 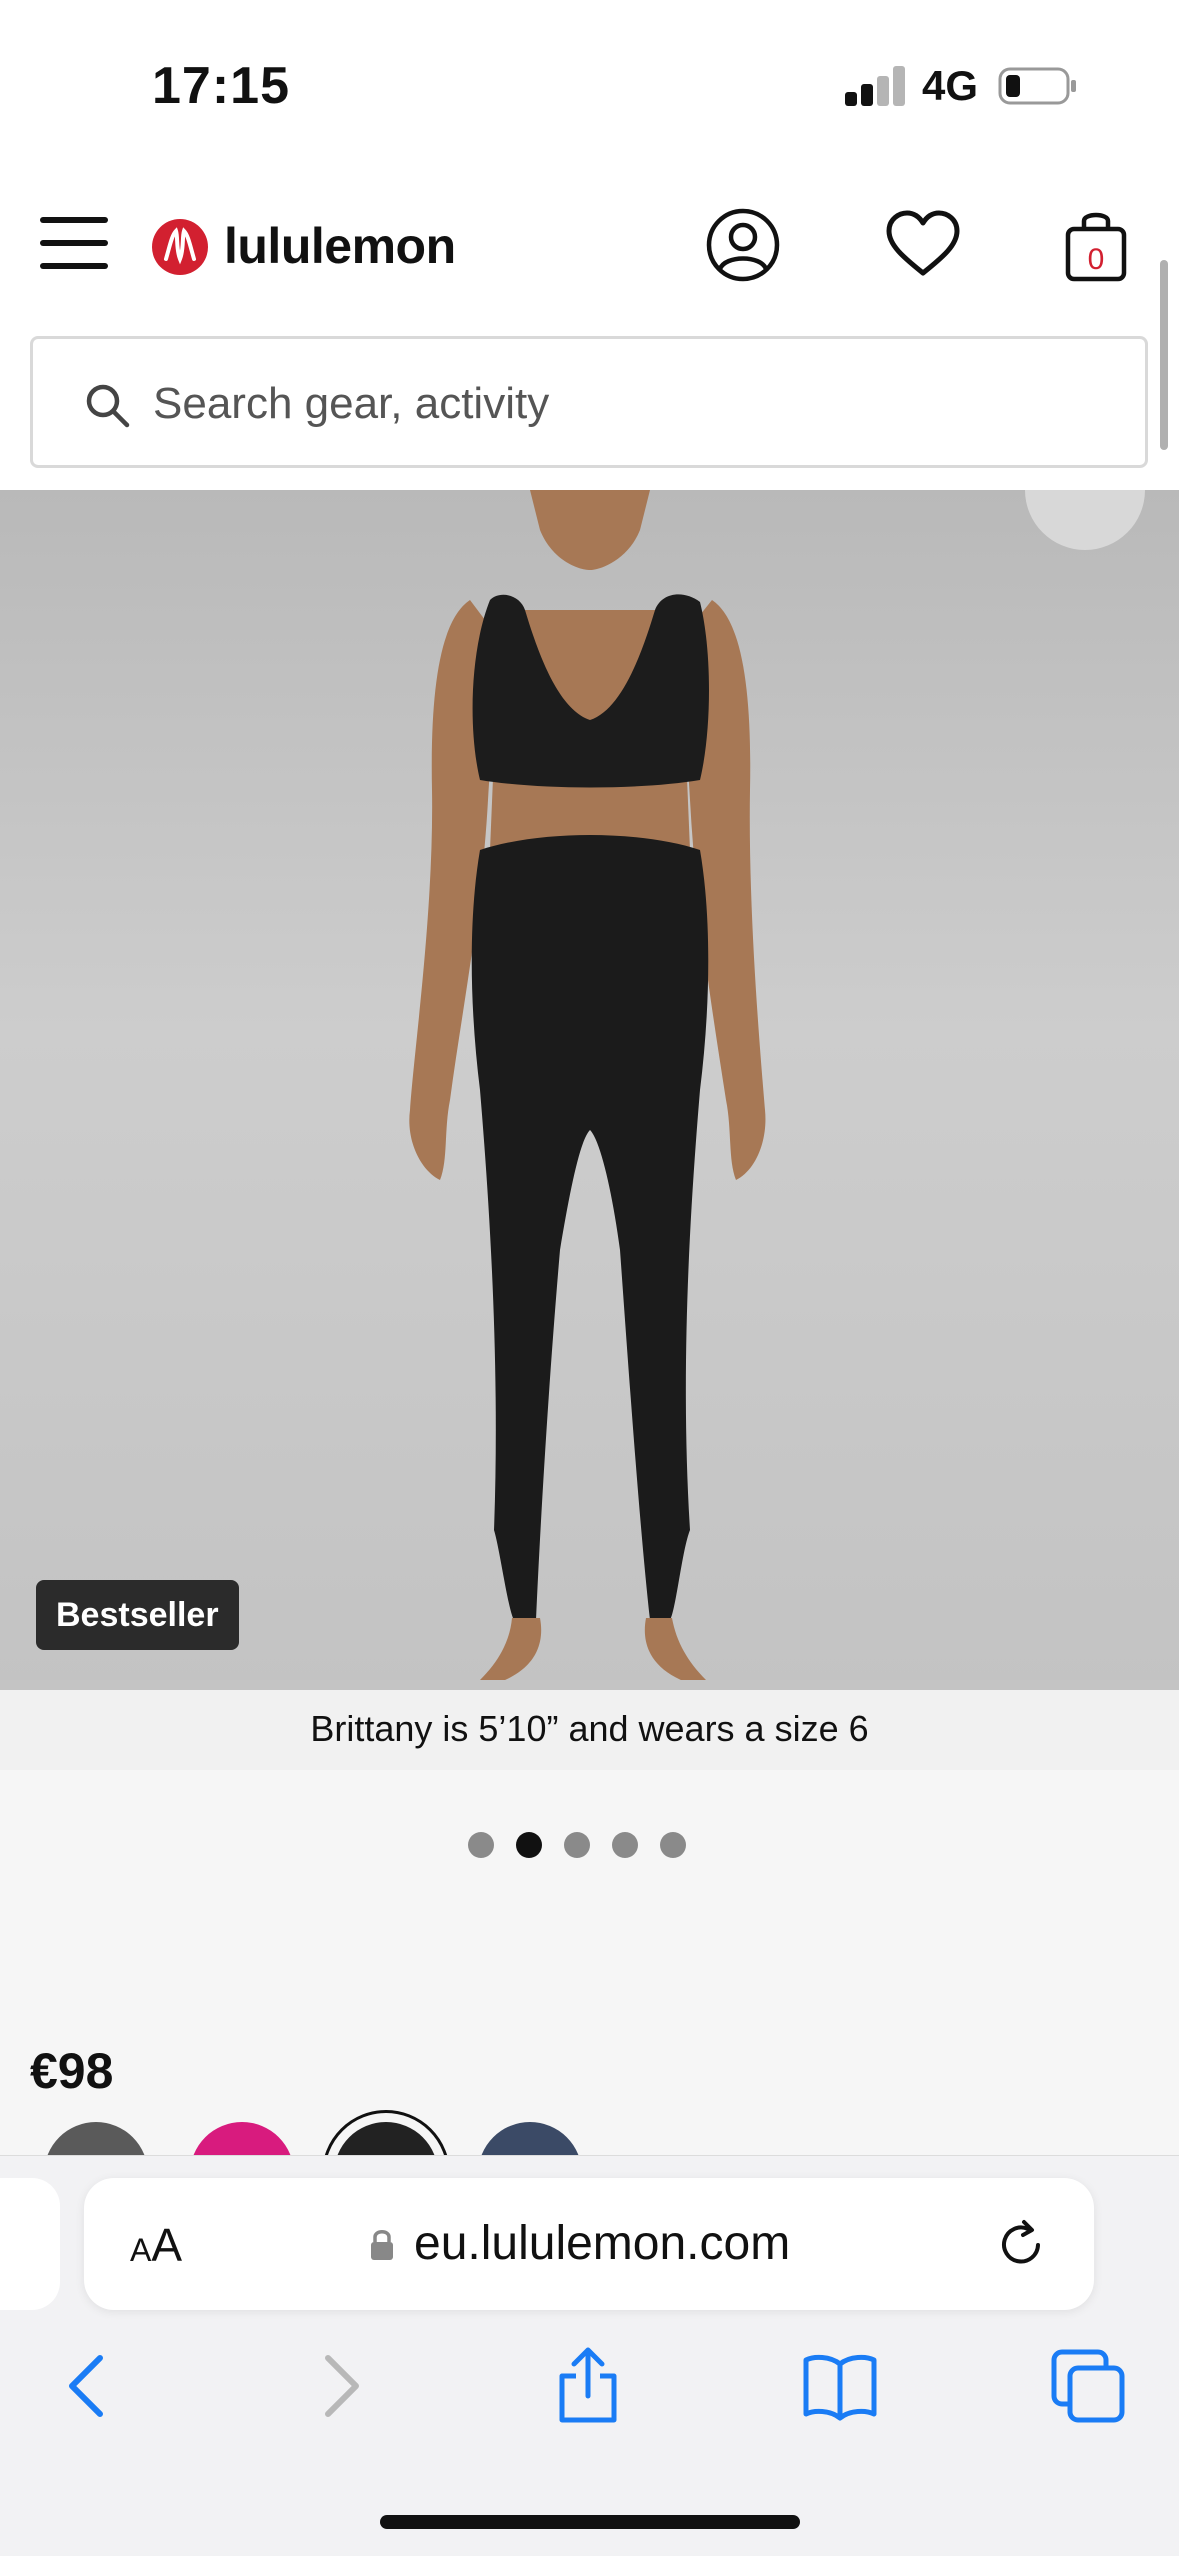 I want to click on back-icon, so click(x=88, y=2386).